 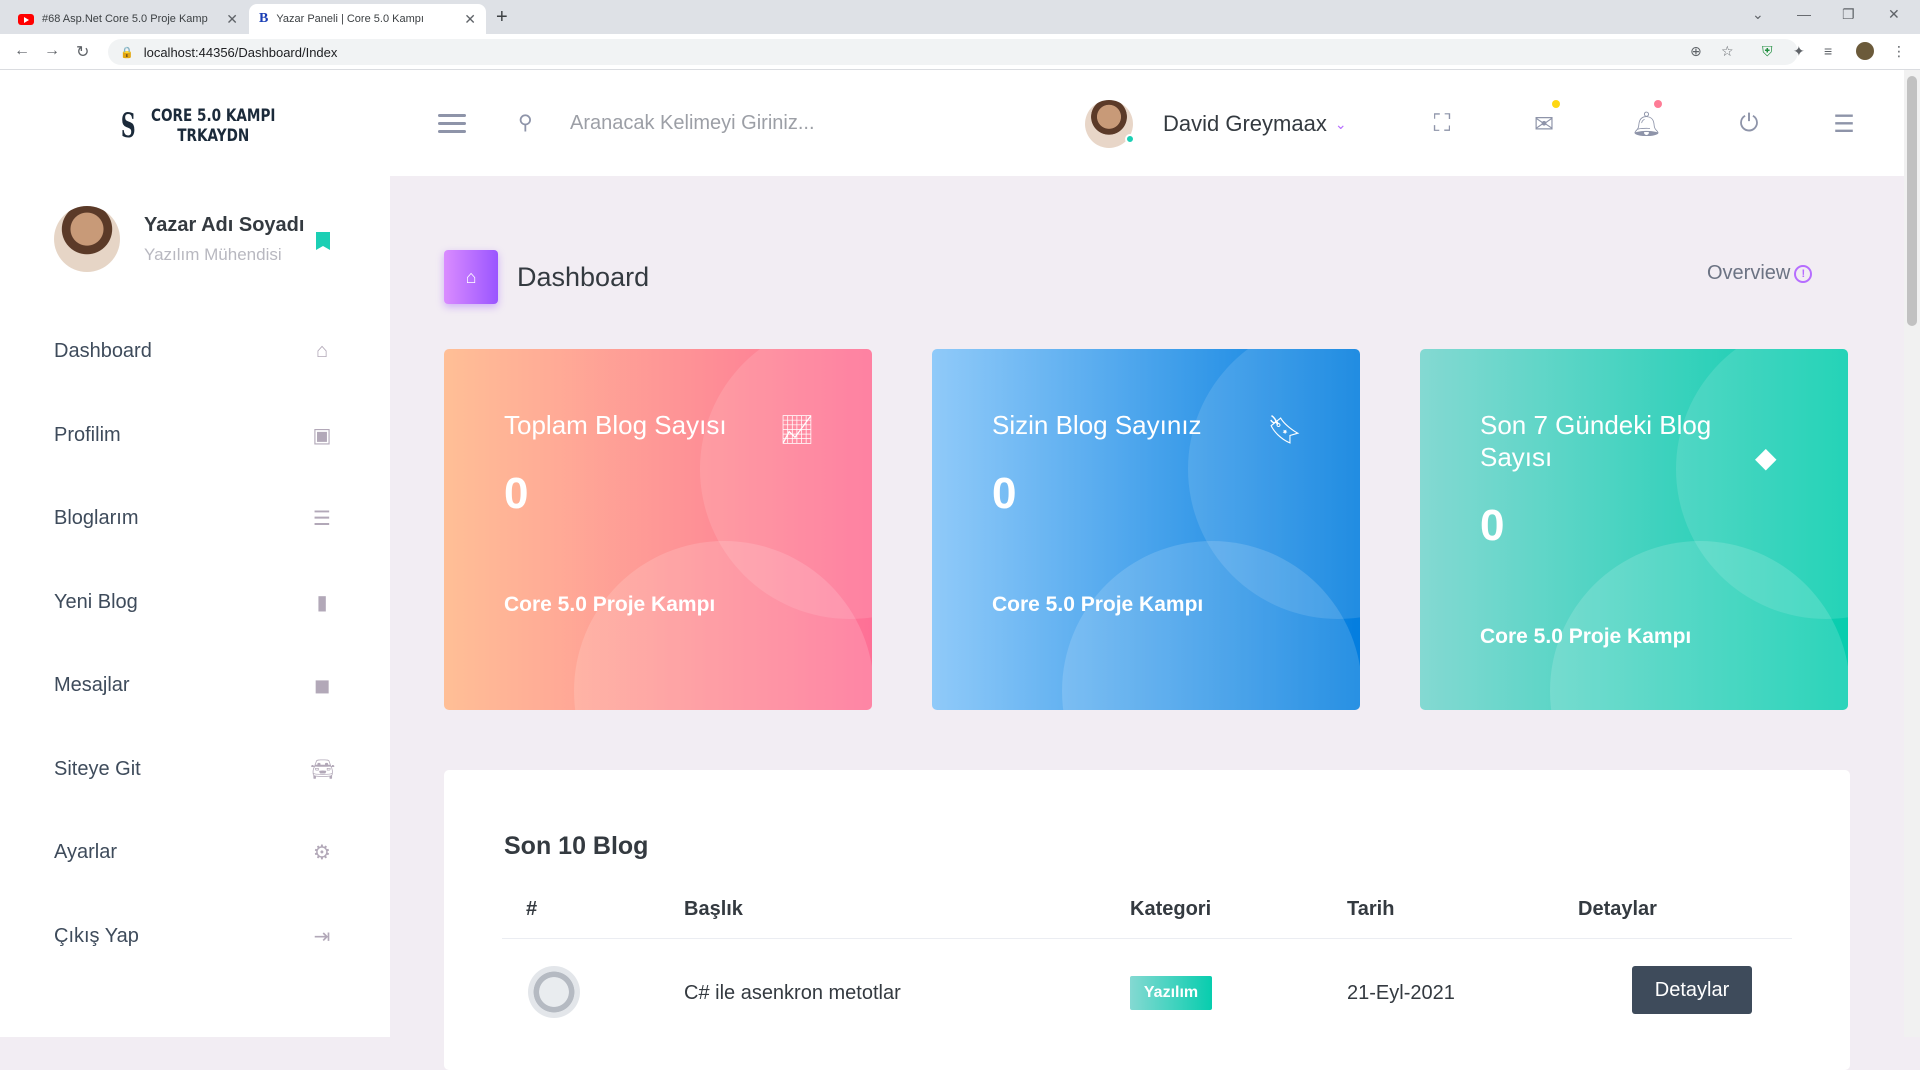 I want to click on tab-search-icon: ⌄, so click(x=1758, y=14).